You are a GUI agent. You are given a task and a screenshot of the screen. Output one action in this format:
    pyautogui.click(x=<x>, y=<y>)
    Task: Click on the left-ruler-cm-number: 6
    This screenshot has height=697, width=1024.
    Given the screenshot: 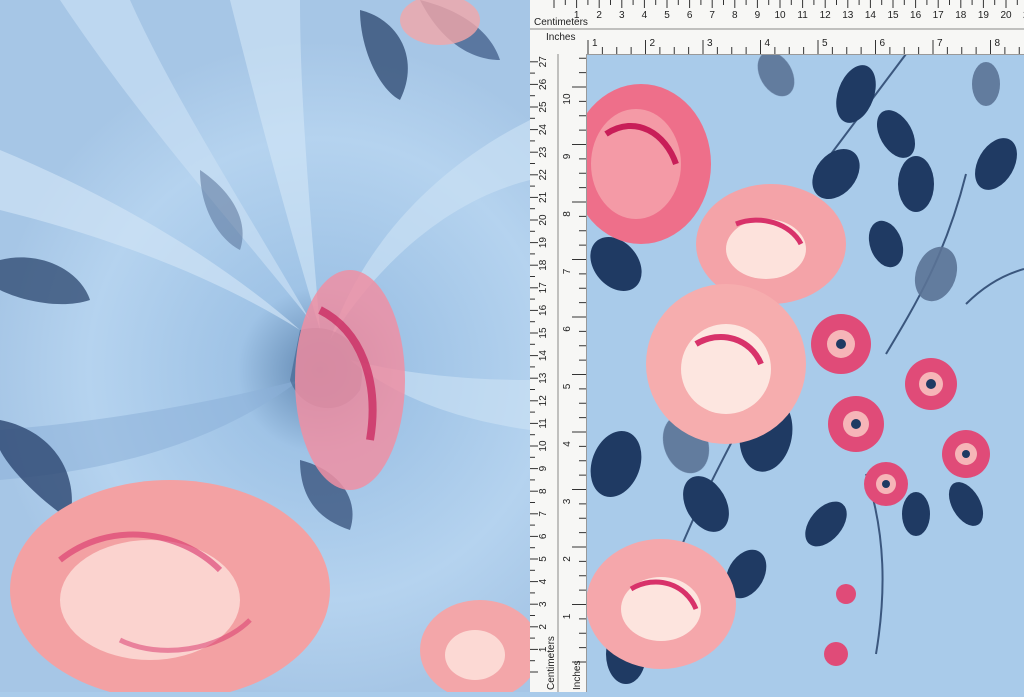 What is the action you would take?
    pyautogui.click(x=543, y=536)
    